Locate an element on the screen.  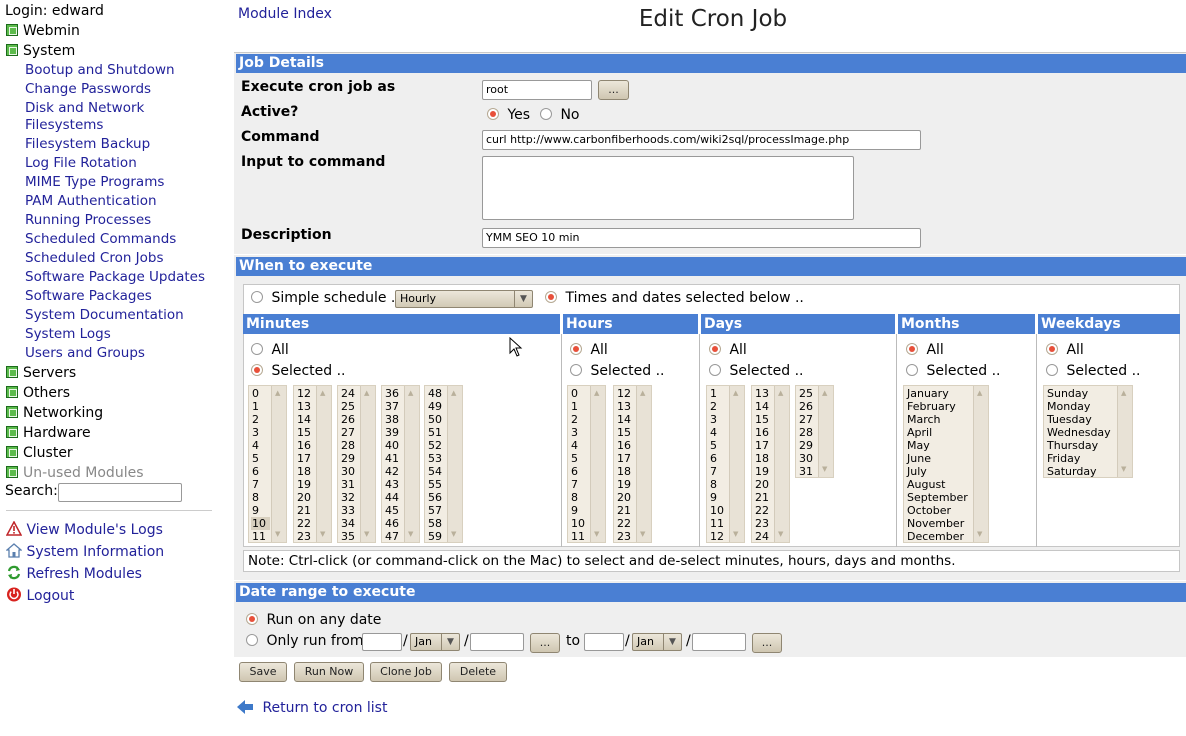
list-option: February is located at coordinates (939, 406).